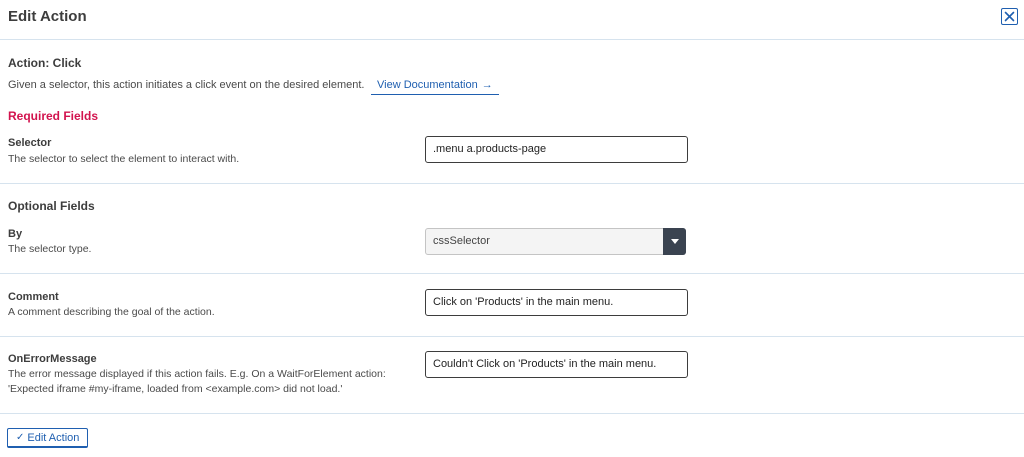 Image resolution: width=1024 pixels, height=457 pixels. What do you see at coordinates (15, 234) in the screenshot?
I see `by-label: By` at bounding box center [15, 234].